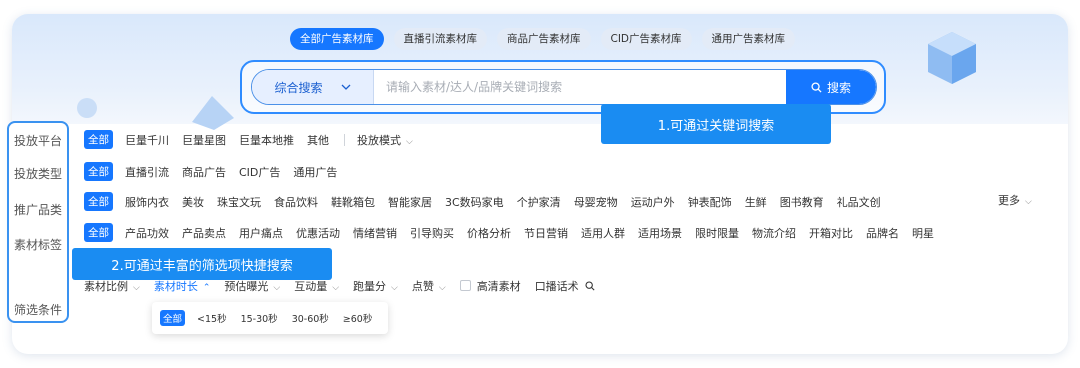 This screenshot has width=1080, height=368. Describe the element at coordinates (266, 140) in the screenshot. I see `platform-option: 巨量本地推` at that location.